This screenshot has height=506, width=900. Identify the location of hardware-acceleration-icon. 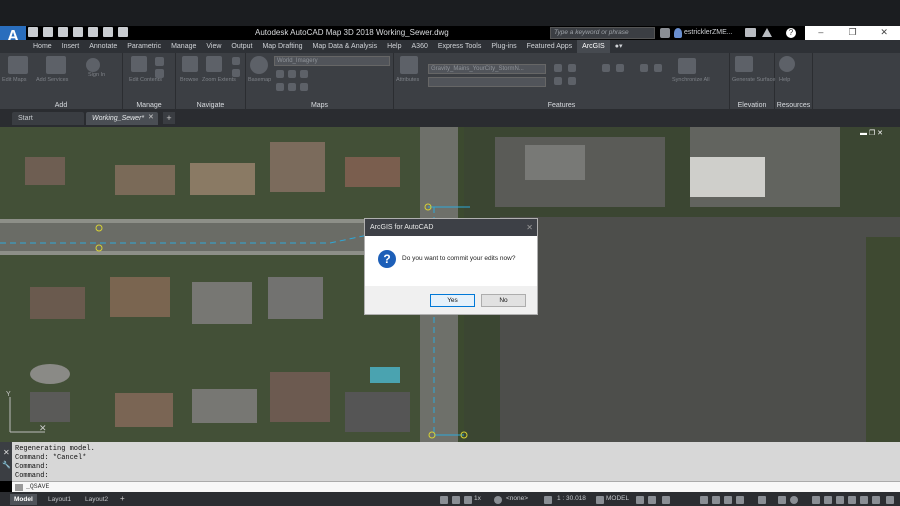
(864, 500).